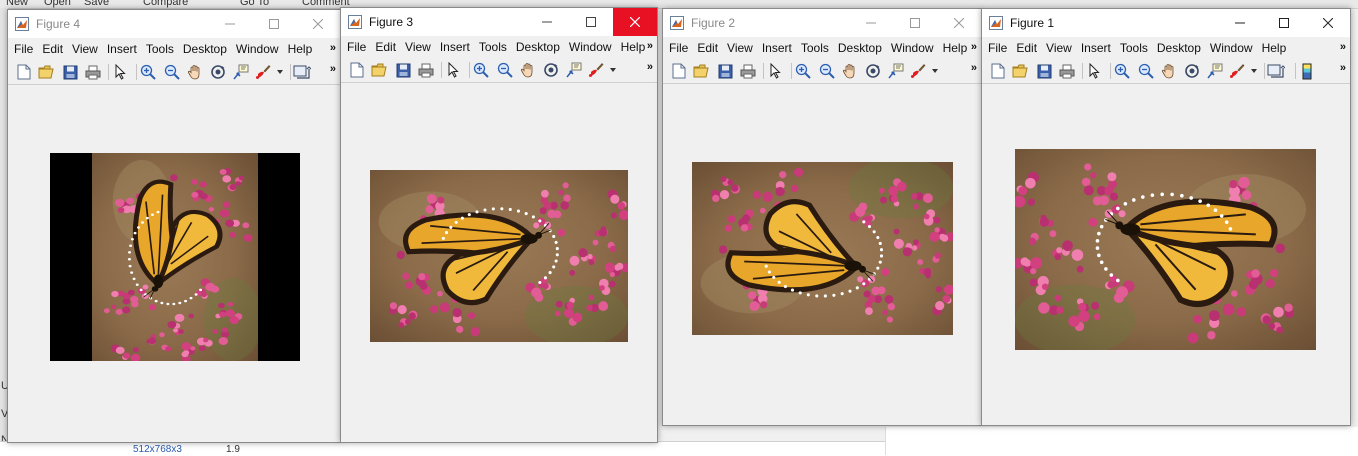  What do you see at coordinates (1307, 71) in the screenshot?
I see `colorbar-icon` at bounding box center [1307, 71].